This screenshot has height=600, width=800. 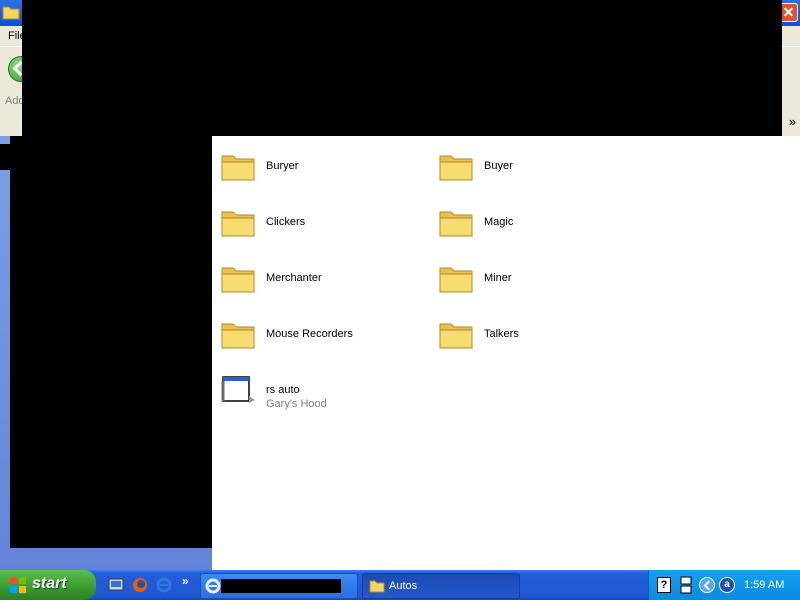 I want to click on folder-item: Mouse Recorders, so click(x=320, y=336).